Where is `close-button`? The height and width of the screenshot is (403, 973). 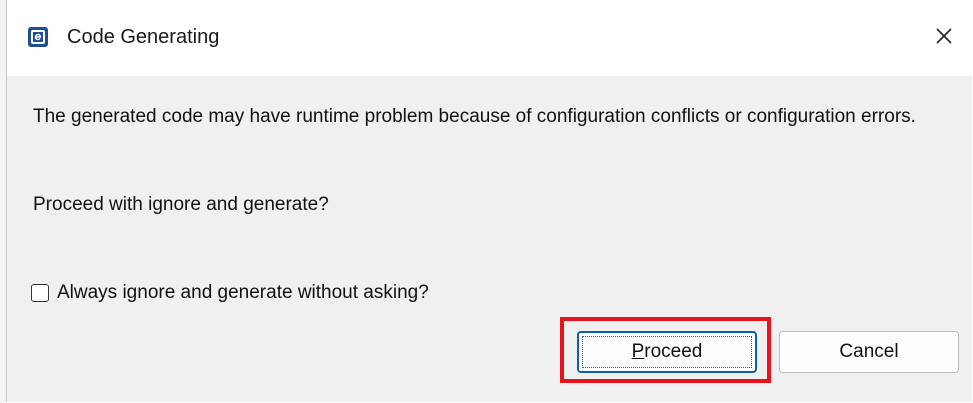
close-button is located at coordinates (944, 38).